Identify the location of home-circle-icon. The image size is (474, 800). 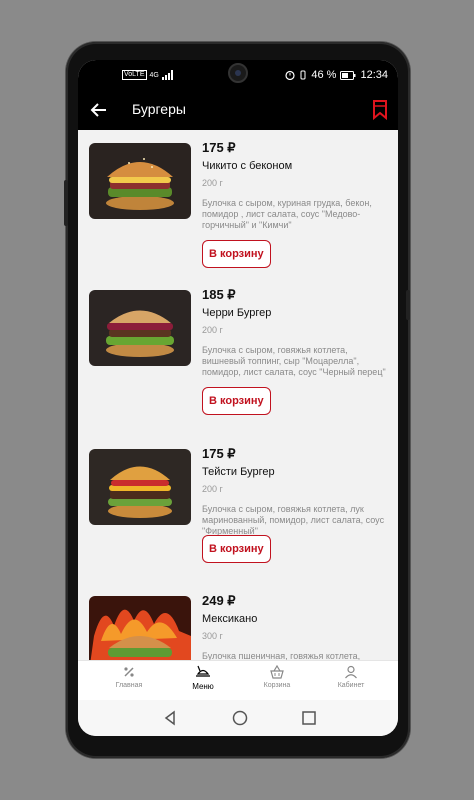
(240, 718).